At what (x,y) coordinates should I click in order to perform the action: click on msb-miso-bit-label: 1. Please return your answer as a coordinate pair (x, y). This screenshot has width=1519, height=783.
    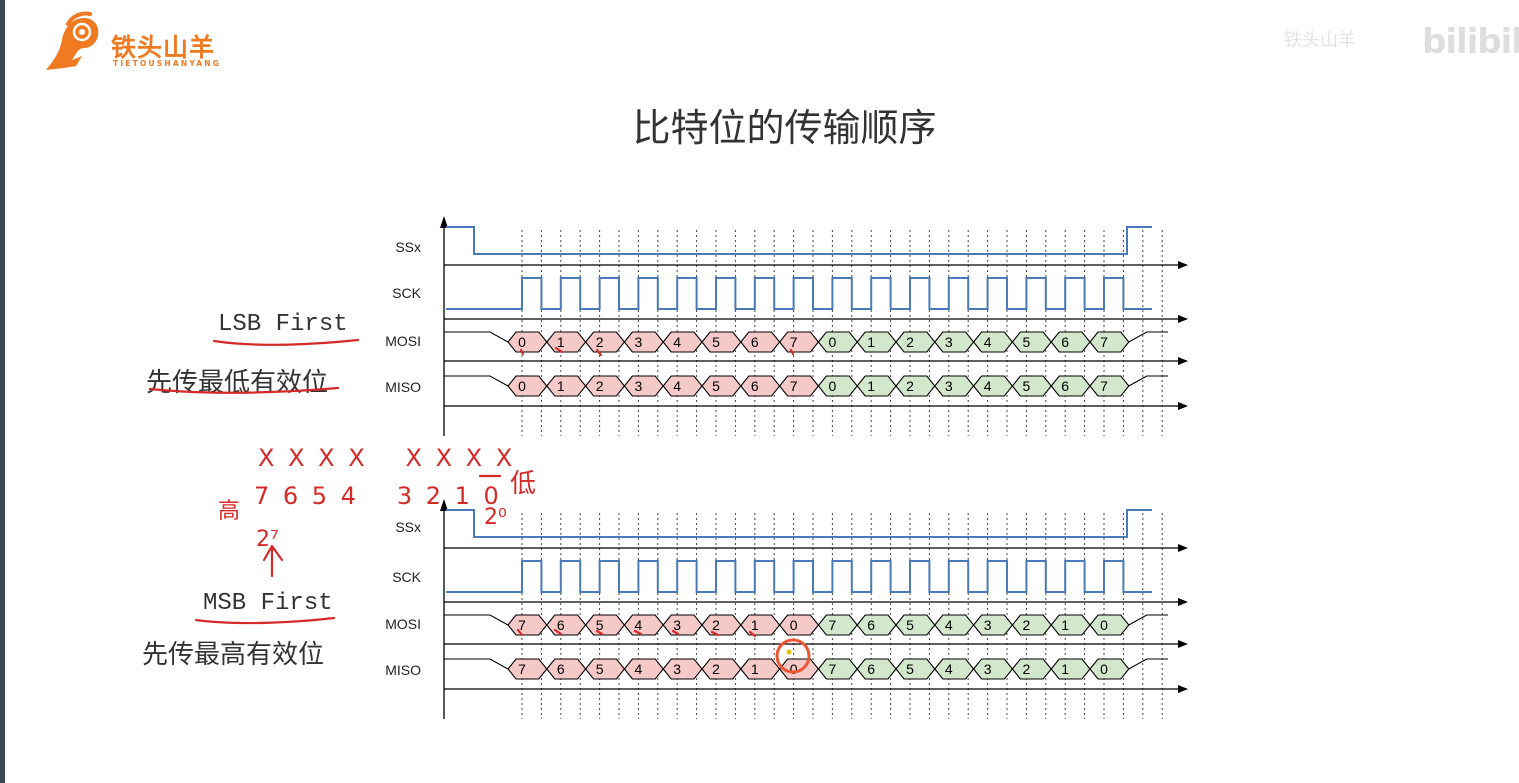
    Looking at the image, I should click on (1065, 669).